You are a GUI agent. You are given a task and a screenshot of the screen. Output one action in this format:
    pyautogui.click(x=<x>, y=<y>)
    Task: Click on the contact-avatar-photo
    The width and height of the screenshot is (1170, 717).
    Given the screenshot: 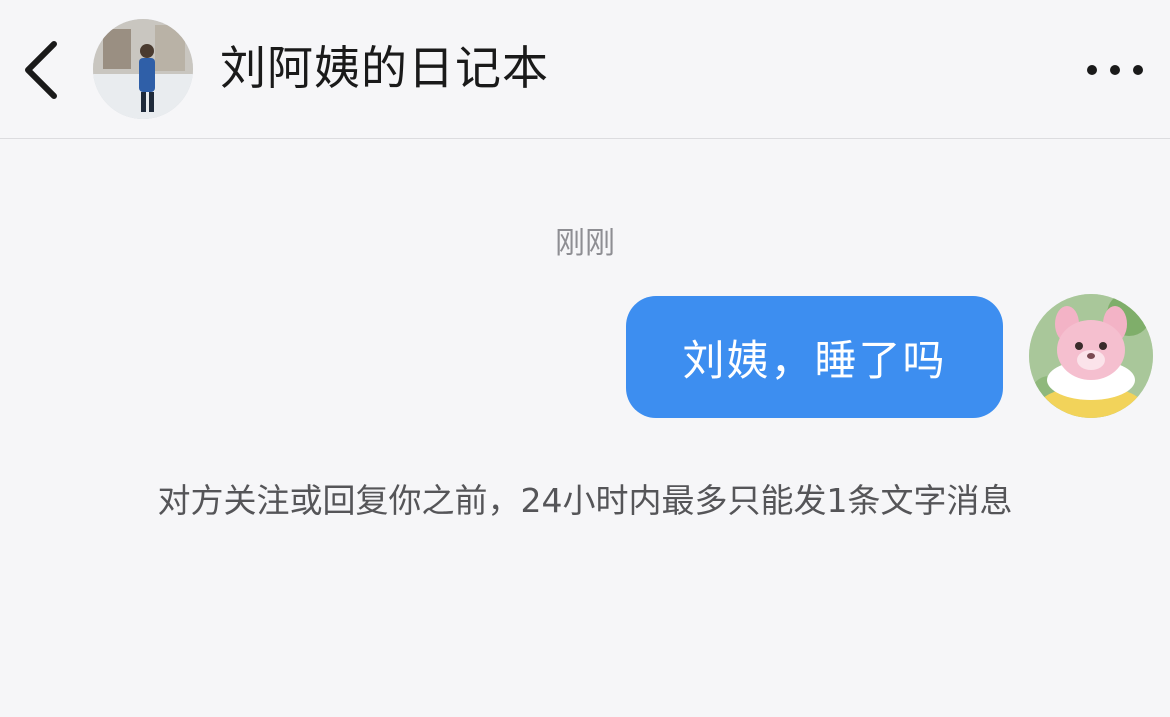 What is the action you would take?
    pyautogui.click(x=143, y=69)
    